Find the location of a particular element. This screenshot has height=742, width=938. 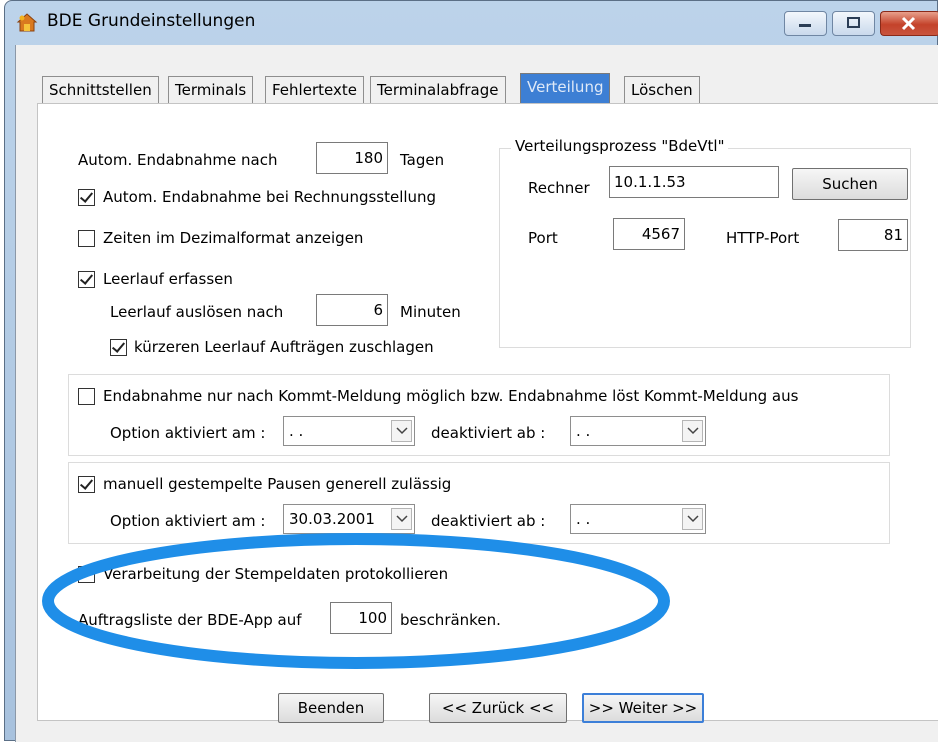

pausen-deaktiviert-value: . . is located at coordinates (583, 519).